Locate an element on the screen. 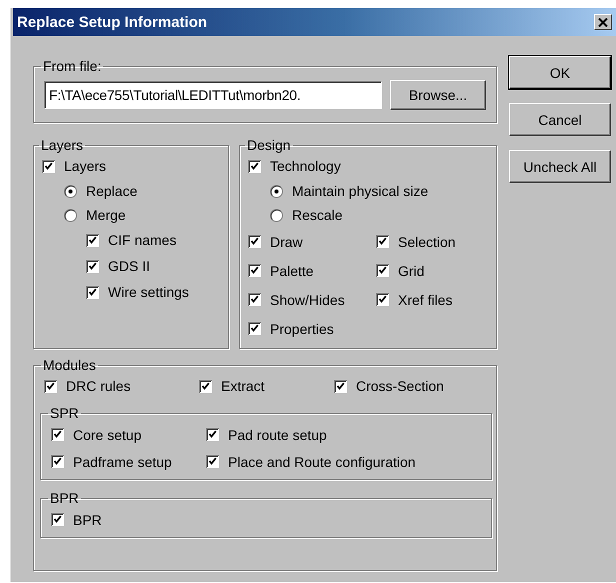 This screenshot has width=616, height=583. checkbox-label: Pad route setup is located at coordinates (277, 434).